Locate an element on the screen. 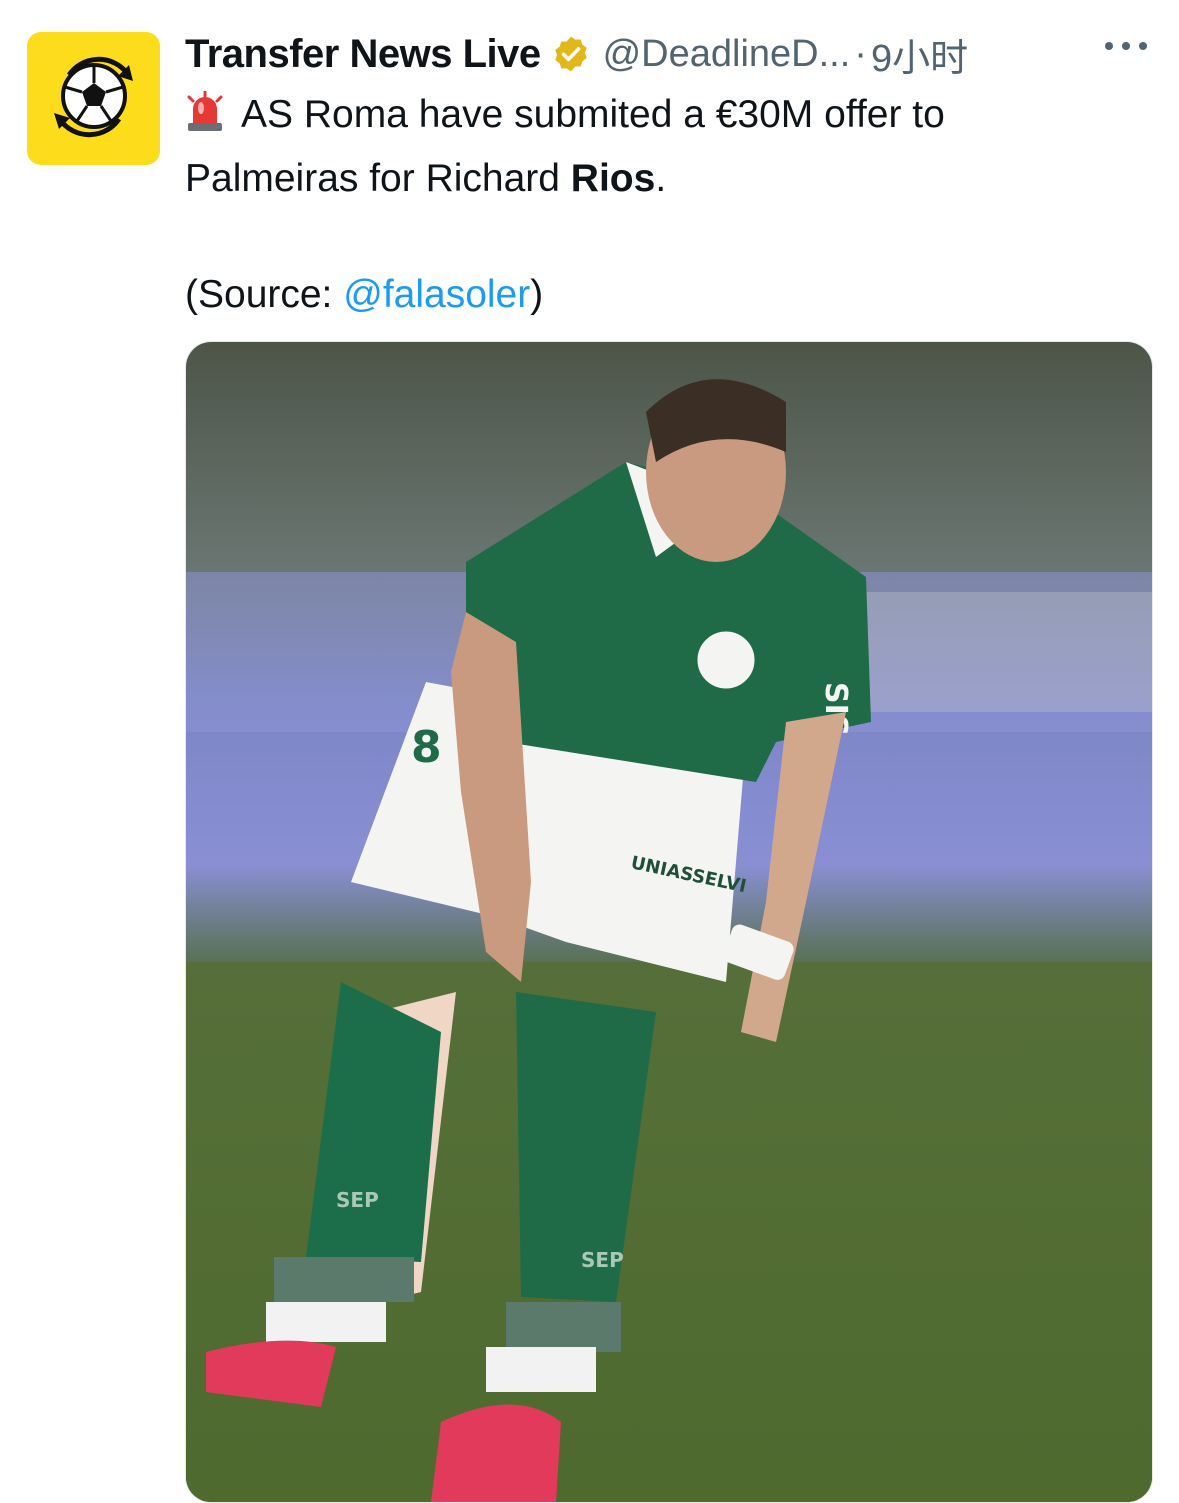  author-avatar is located at coordinates (93, 98).